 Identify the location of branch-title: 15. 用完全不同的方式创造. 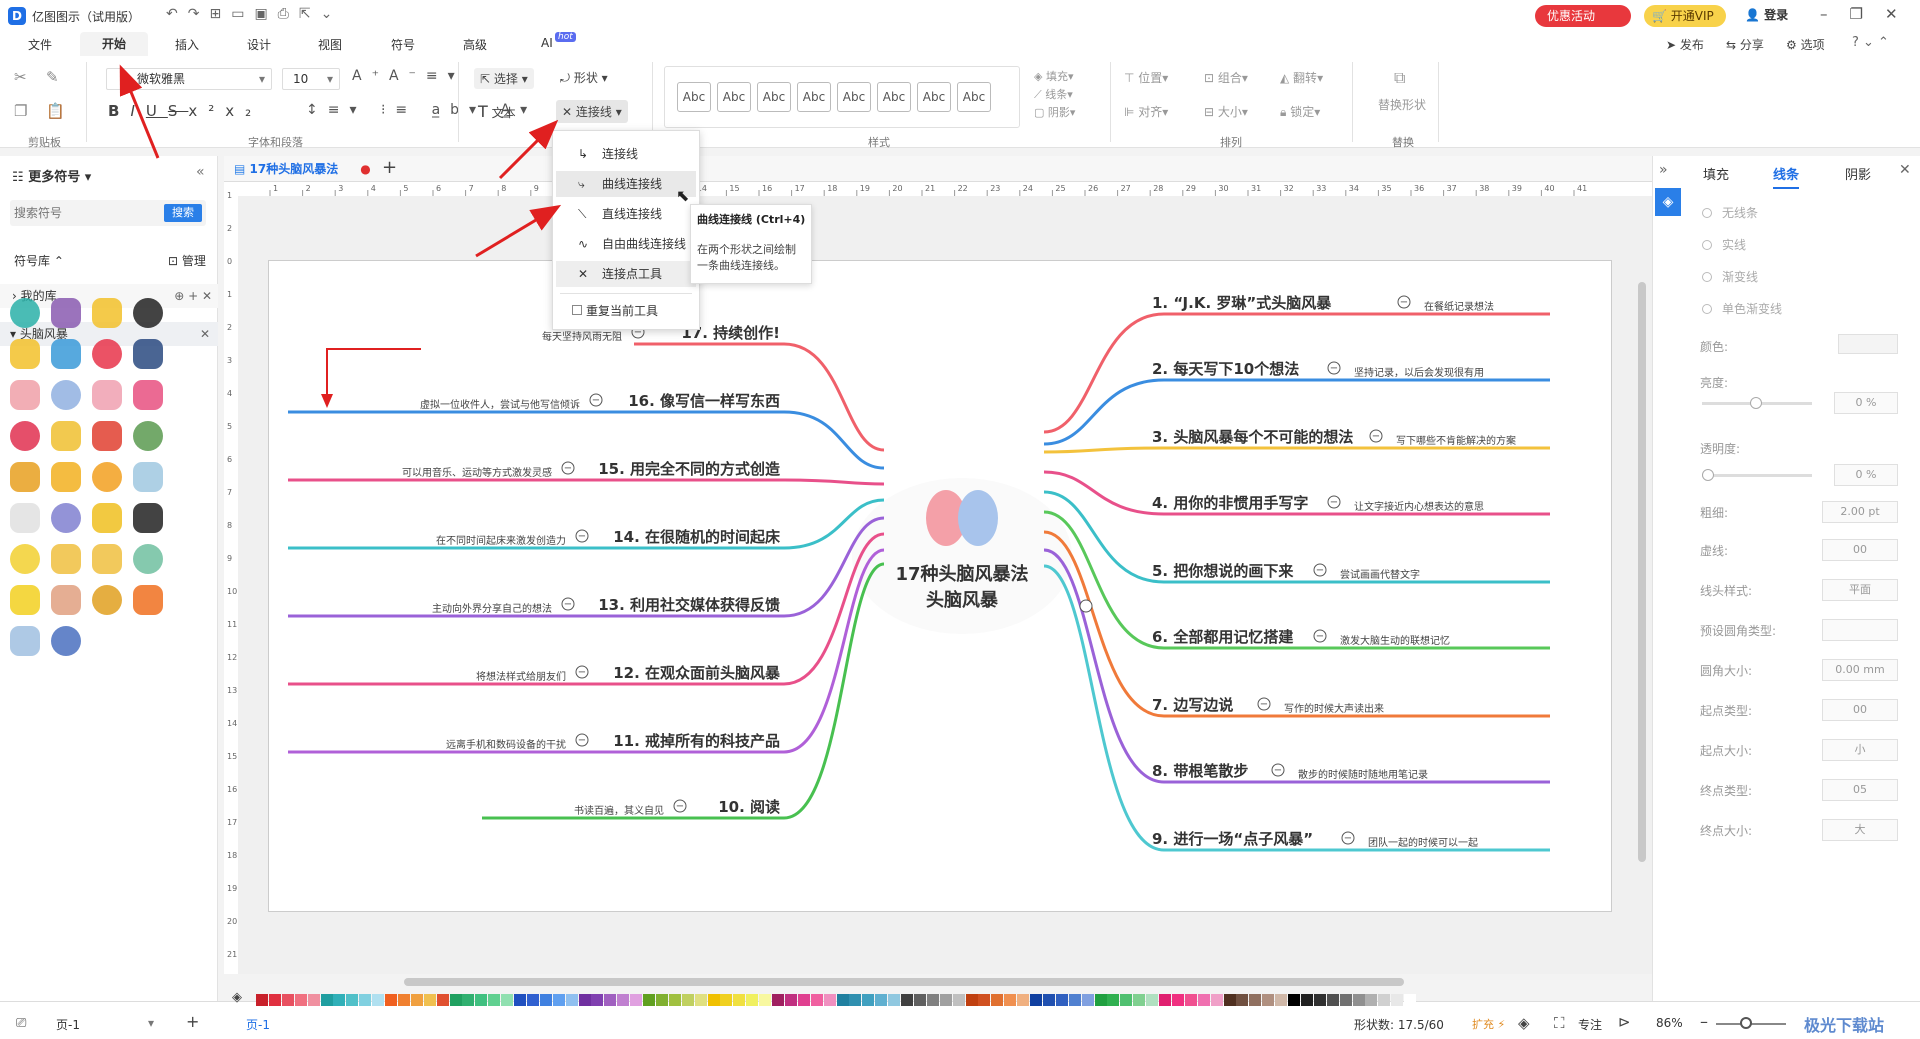
(689, 469).